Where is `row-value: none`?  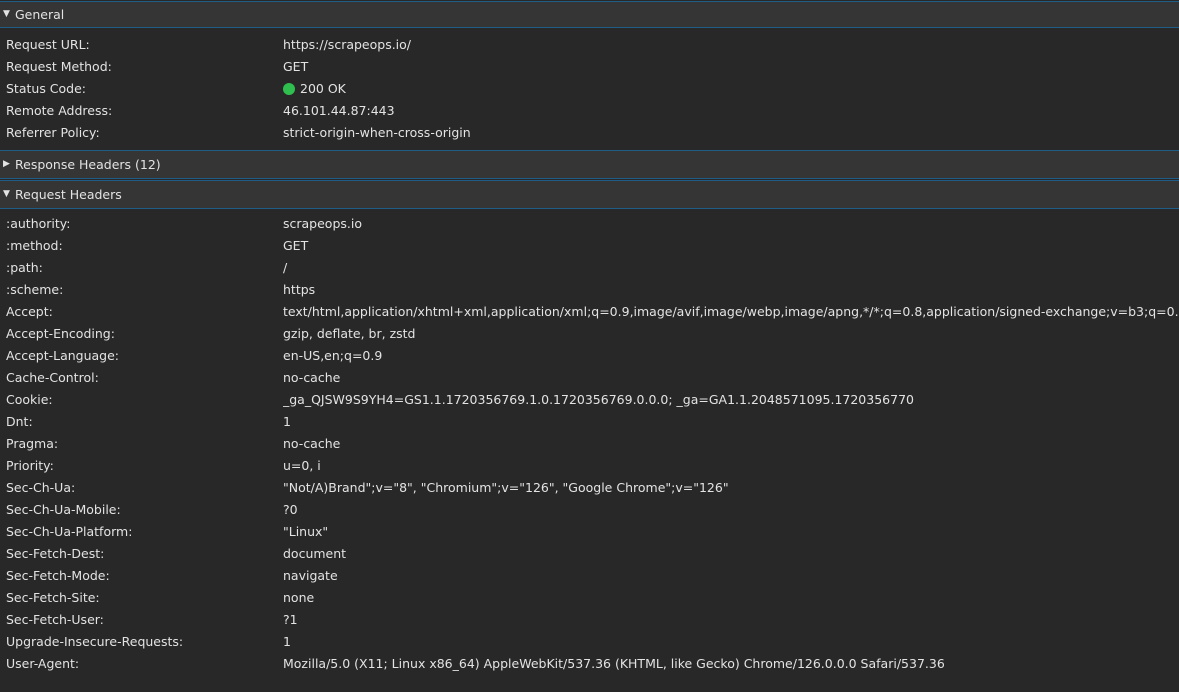
row-value: none is located at coordinates (299, 597).